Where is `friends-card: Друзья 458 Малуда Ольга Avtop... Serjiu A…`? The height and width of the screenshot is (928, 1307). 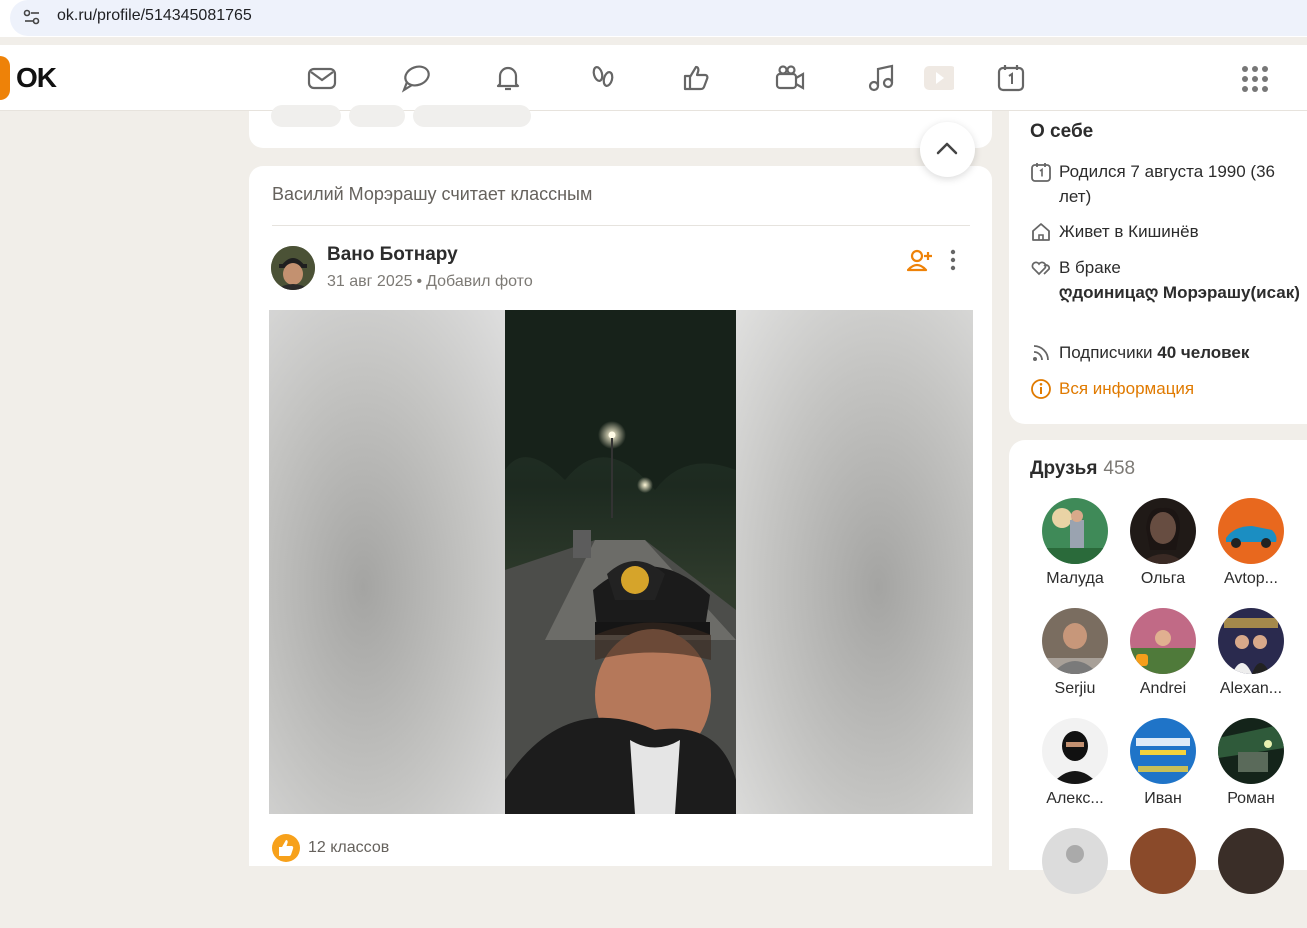 friends-card: Друзья 458 Малуда Ольга Avtop... Serjiu A… is located at coordinates (1158, 667).